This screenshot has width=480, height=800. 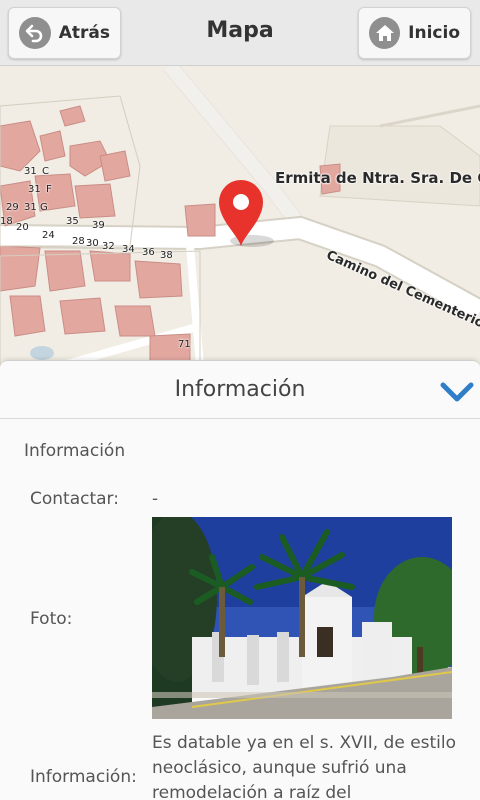 I want to click on home-icon, so click(x=385, y=33).